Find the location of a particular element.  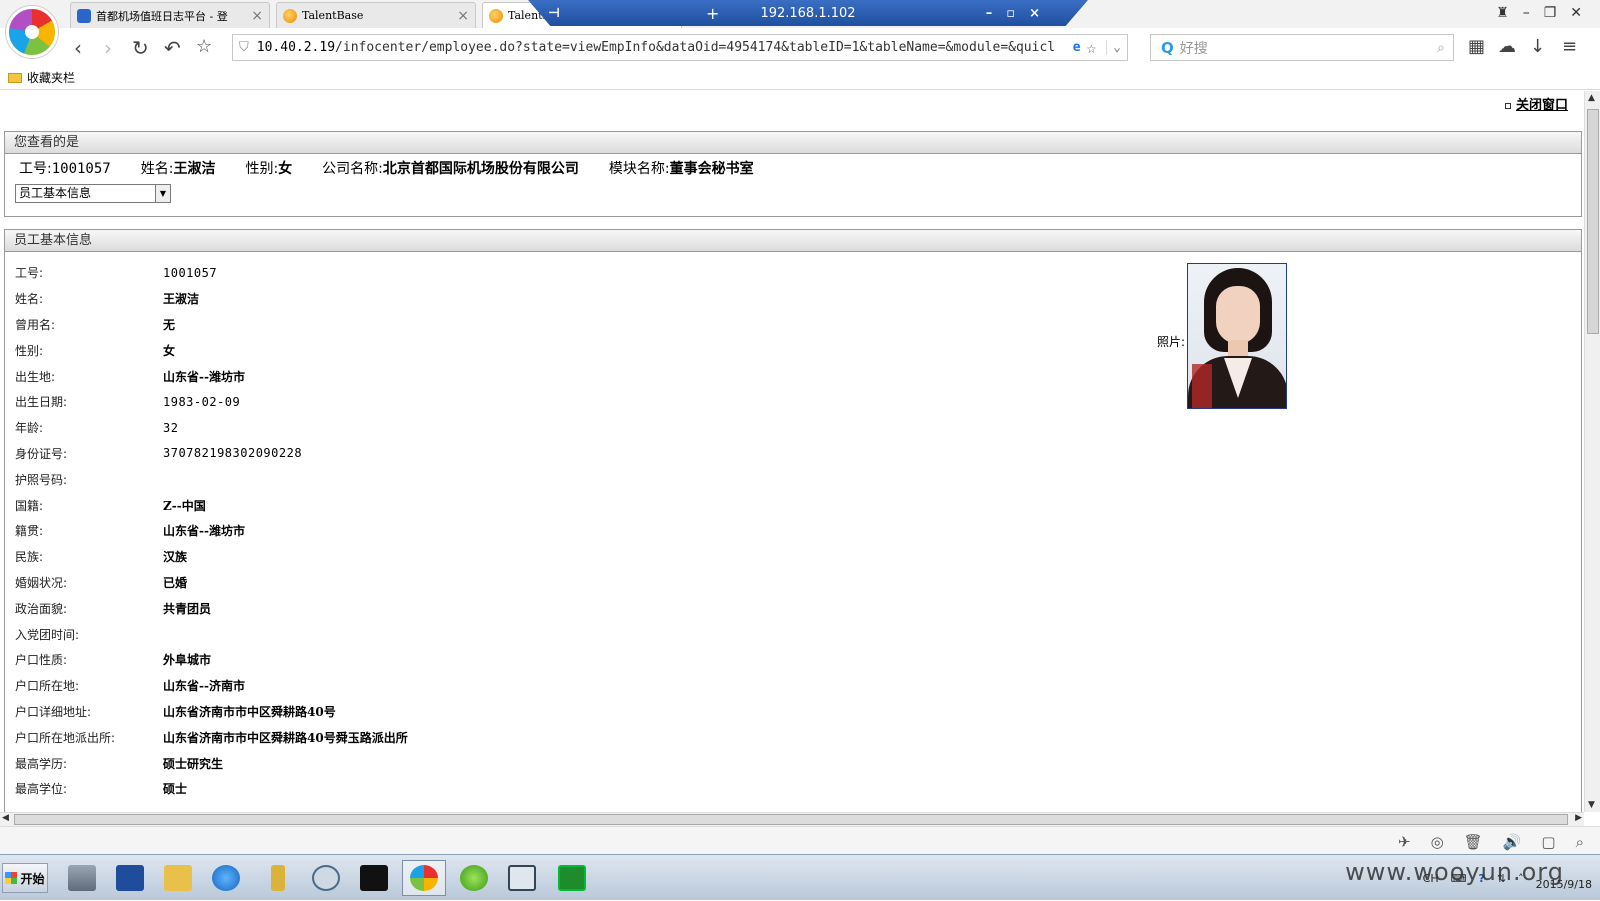

browser-icon is located at coordinates (424, 878).